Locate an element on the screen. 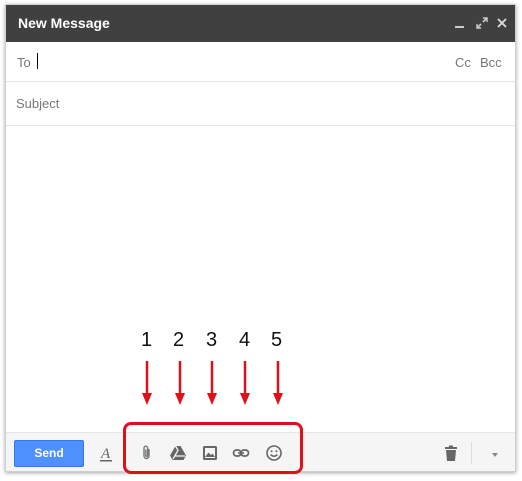  formatting-icon: A is located at coordinates (106, 453).